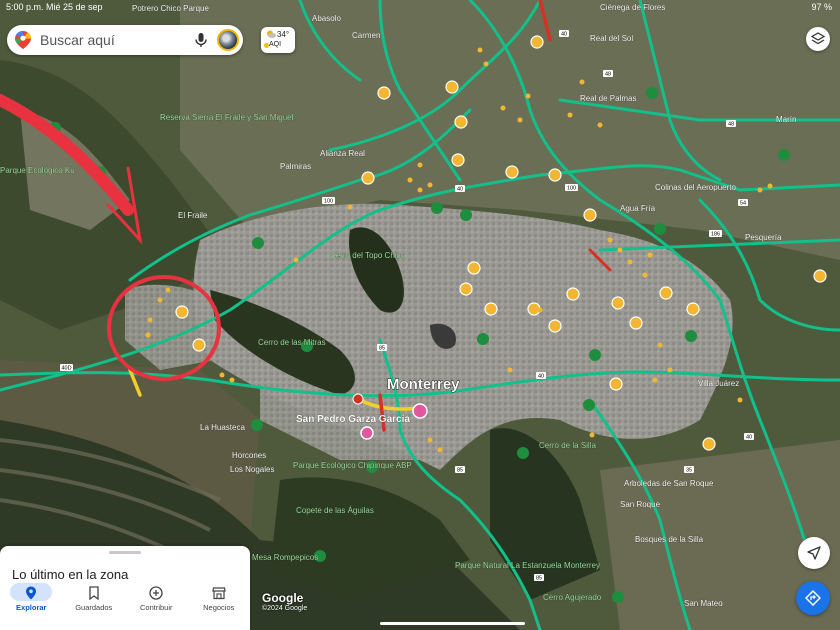 The height and width of the screenshot is (630, 840). I want to click on add-circle-icon, so click(156, 593).